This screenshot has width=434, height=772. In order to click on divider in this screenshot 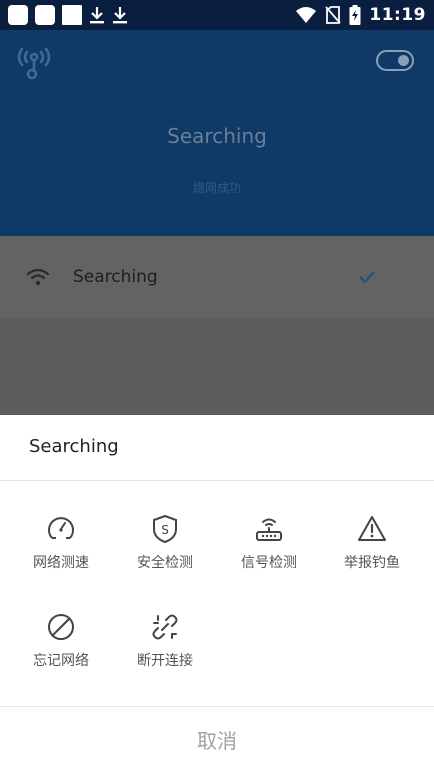, I will do `click(217, 480)`.